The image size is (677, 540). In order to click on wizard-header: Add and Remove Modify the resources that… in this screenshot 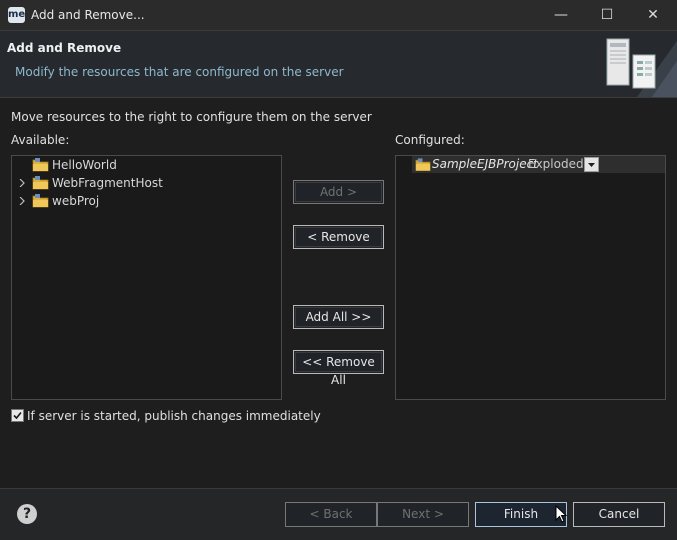, I will do `click(338, 64)`.